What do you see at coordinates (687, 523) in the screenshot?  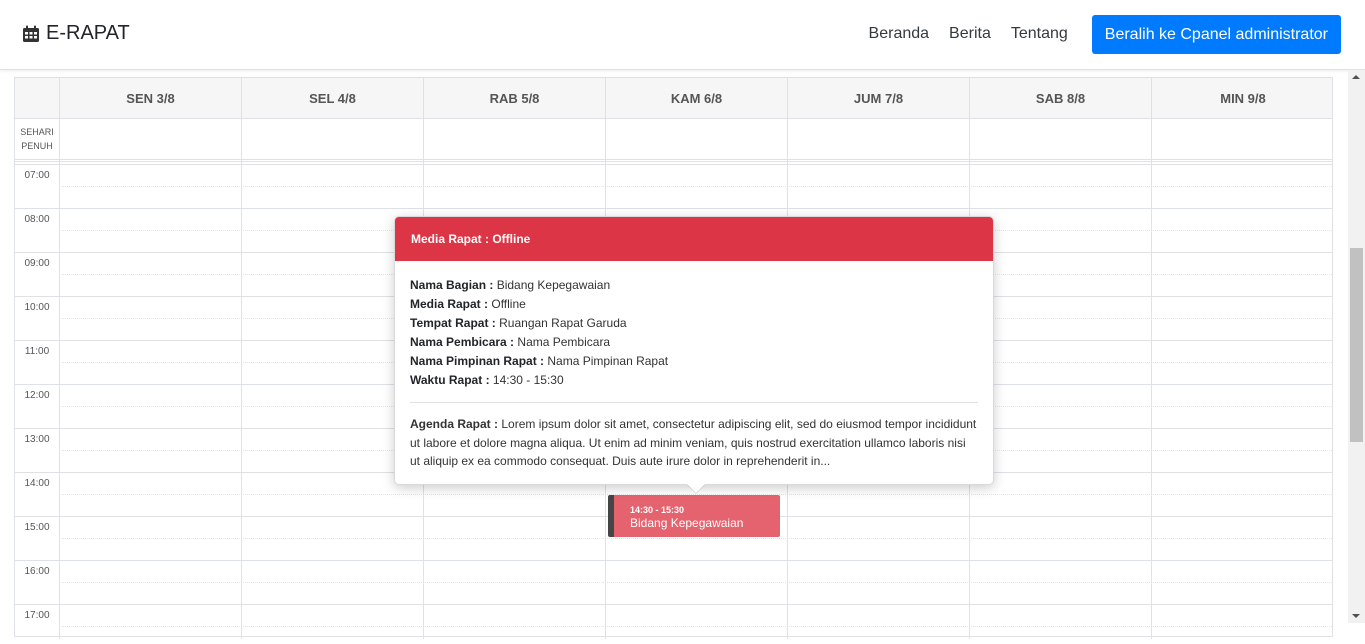 I see `event-title: Bidang Kepegawaian` at bounding box center [687, 523].